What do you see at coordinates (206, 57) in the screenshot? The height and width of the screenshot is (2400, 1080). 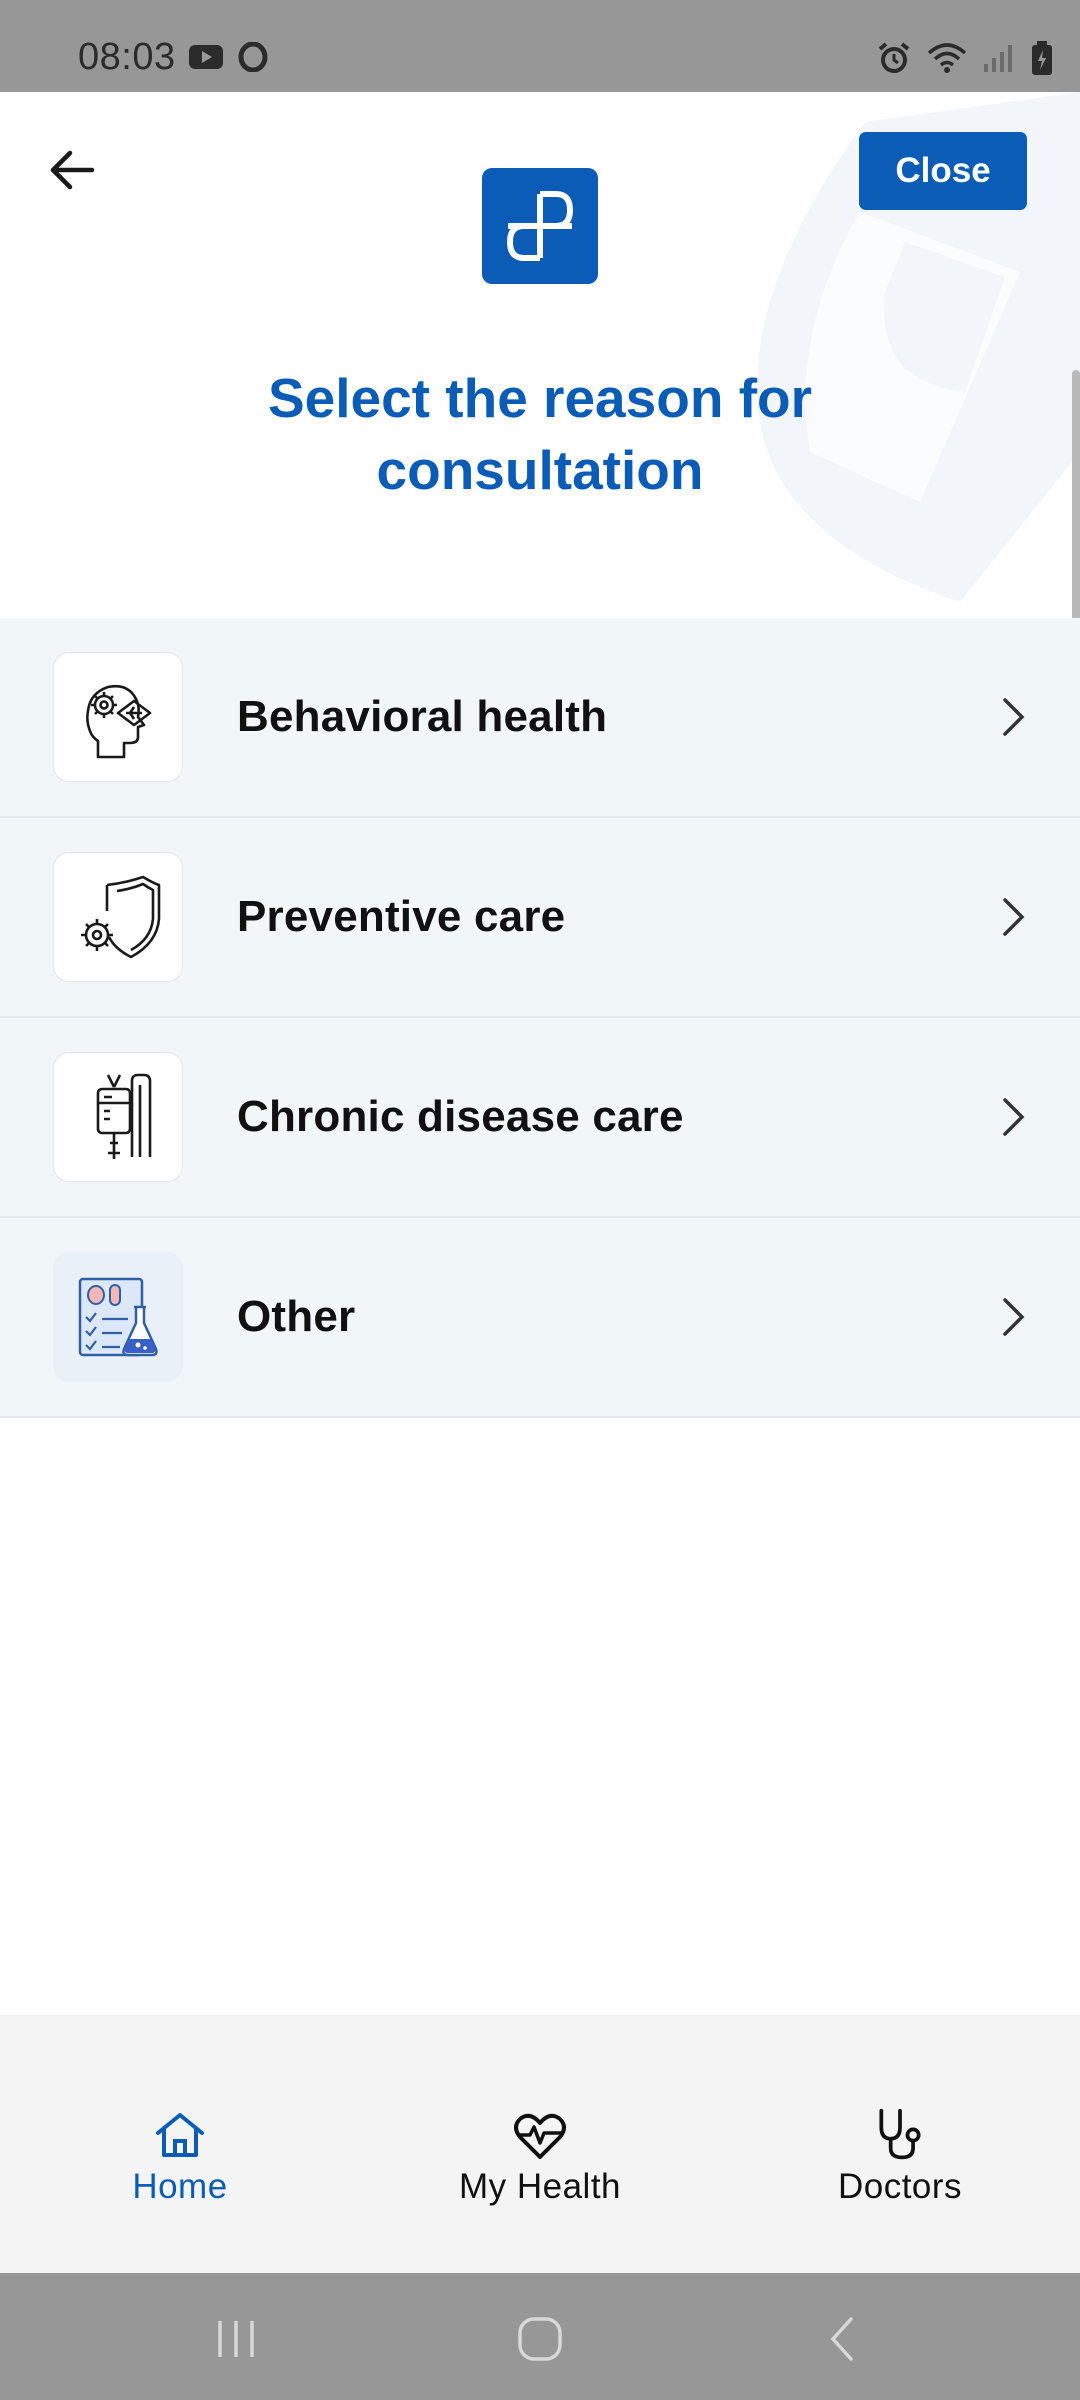 I see `youtube-icon` at bounding box center [206, 57].